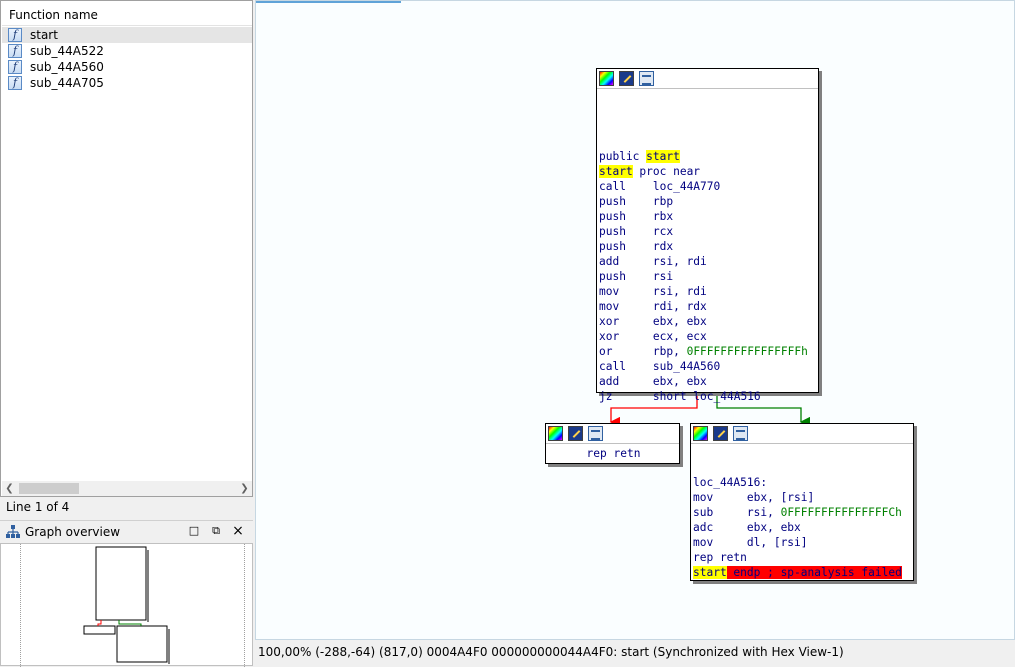 The width and height of the screenshot is (1015, 667). Describe the element at coordinates (73, 532) in the screenshot. I see `graph-overview-title: Graph overview` at that location.